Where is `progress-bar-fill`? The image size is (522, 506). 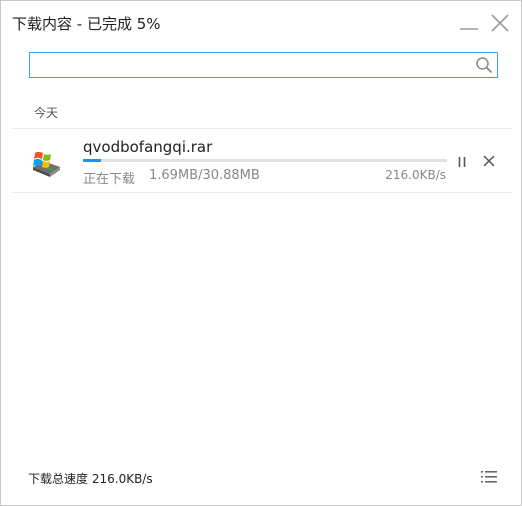 progress-bar-fill is located at coordinates (92, 160).